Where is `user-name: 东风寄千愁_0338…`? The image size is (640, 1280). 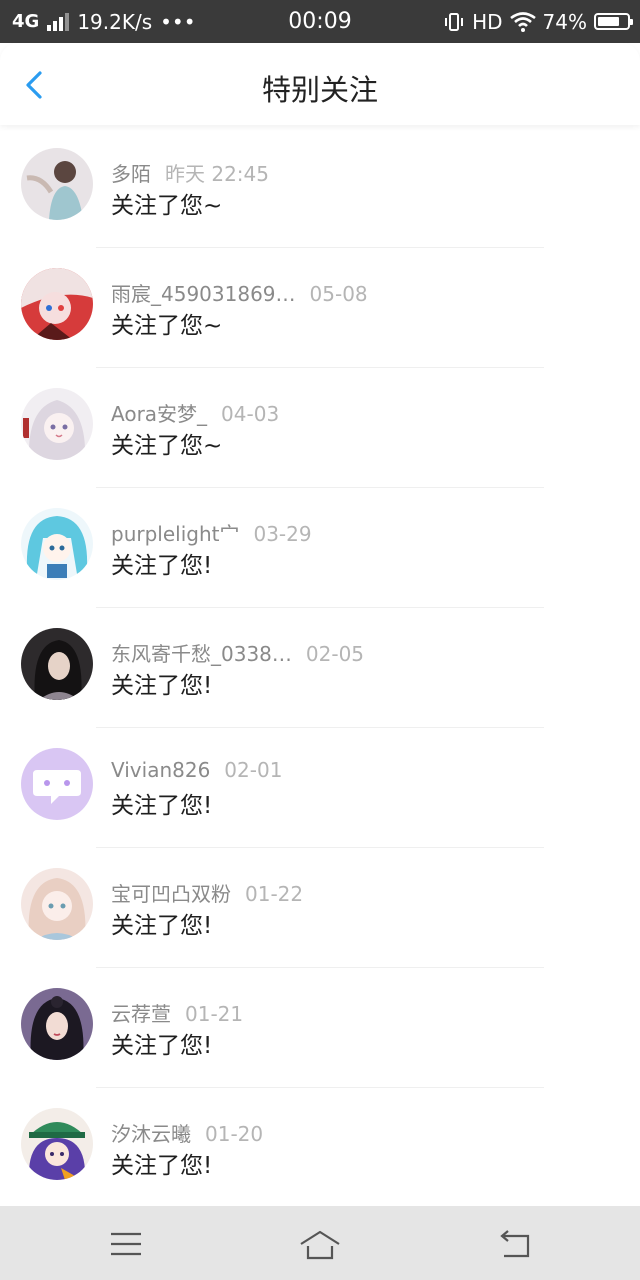
user-name: 东风寄千愁_0338… is located at coordinates (201, 654).